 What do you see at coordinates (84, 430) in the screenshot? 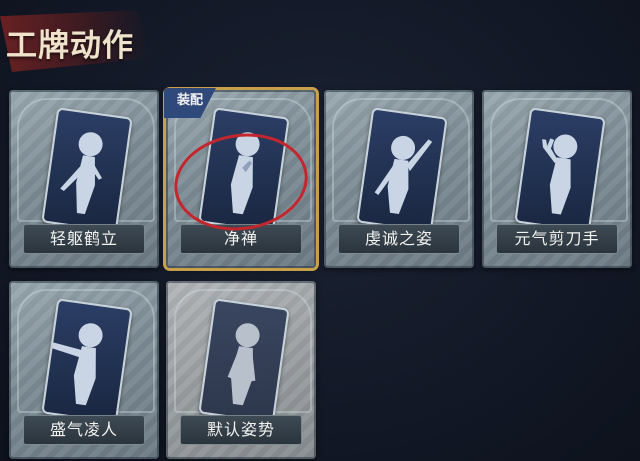
I see `pose-name: 盛气凌人` at bounding box center [84, 430].